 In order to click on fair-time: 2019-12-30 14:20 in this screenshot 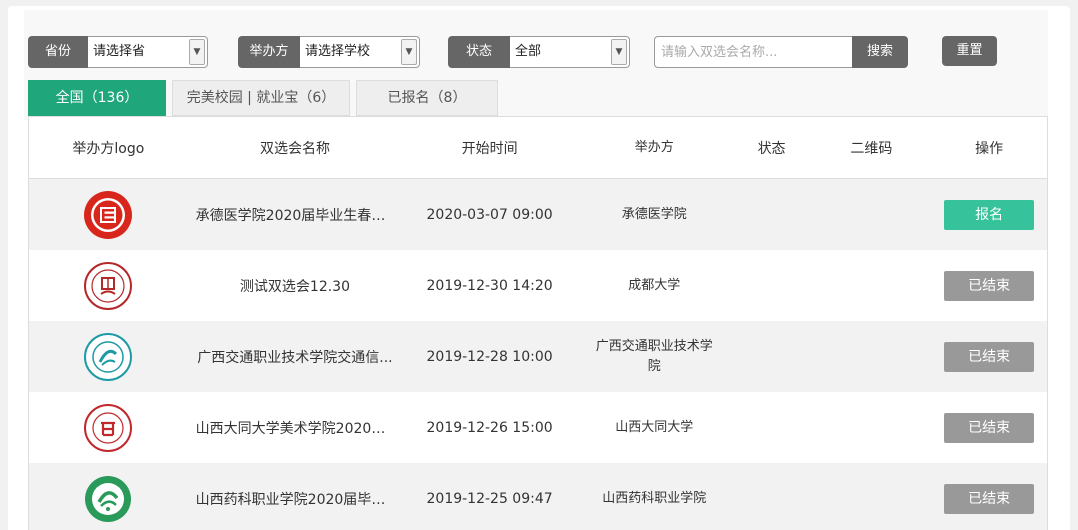, I will do `click(489, 285)`.